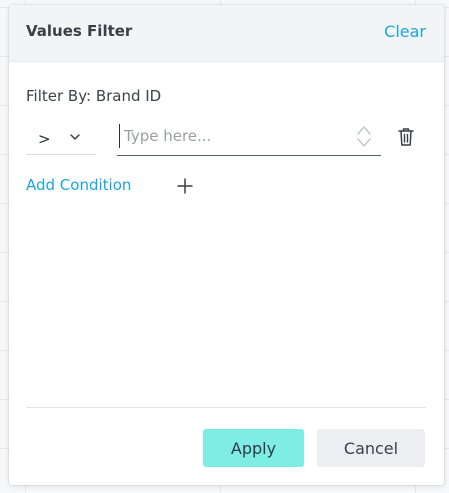 Image resolution: width=449 pixels, height=493 pixels. Describe the element at coordinates (226, 407) in the screenshot. I see `footer-divider` at that location.